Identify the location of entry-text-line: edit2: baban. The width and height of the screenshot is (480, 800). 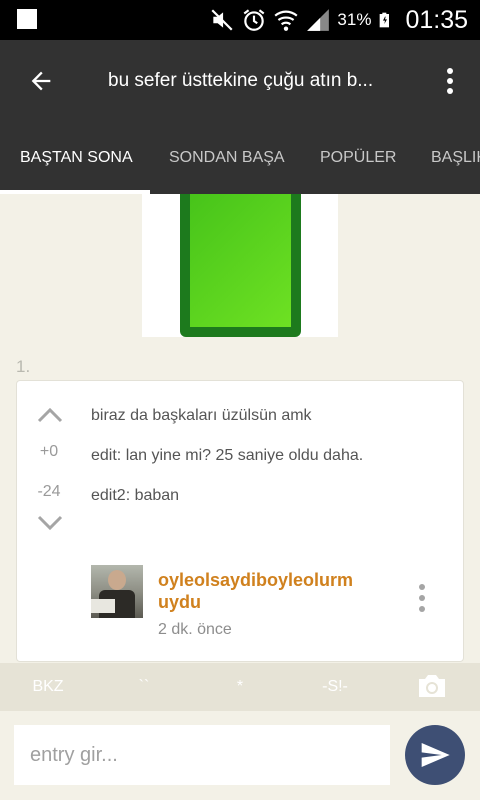
(135, 495).